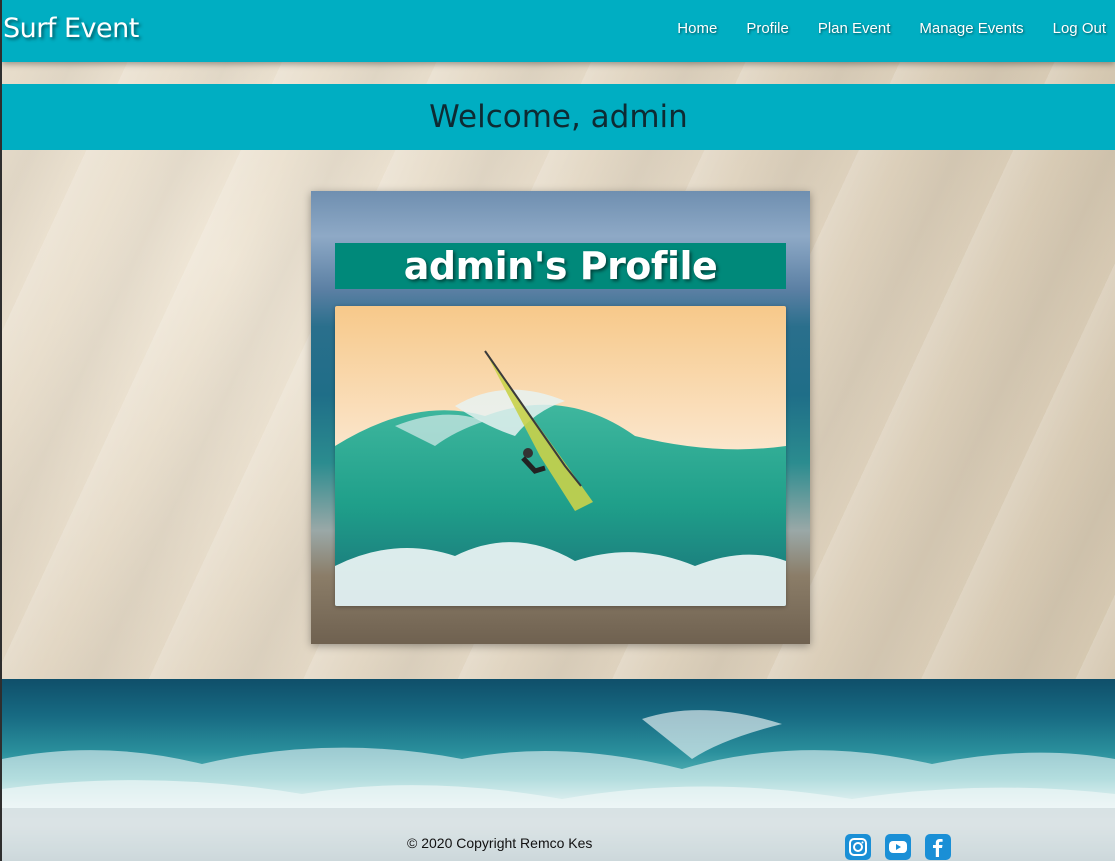 This screenshot has height=861, width=1115. I want to click on nav-manage-events-link: Manage Events, so click(971, 28).